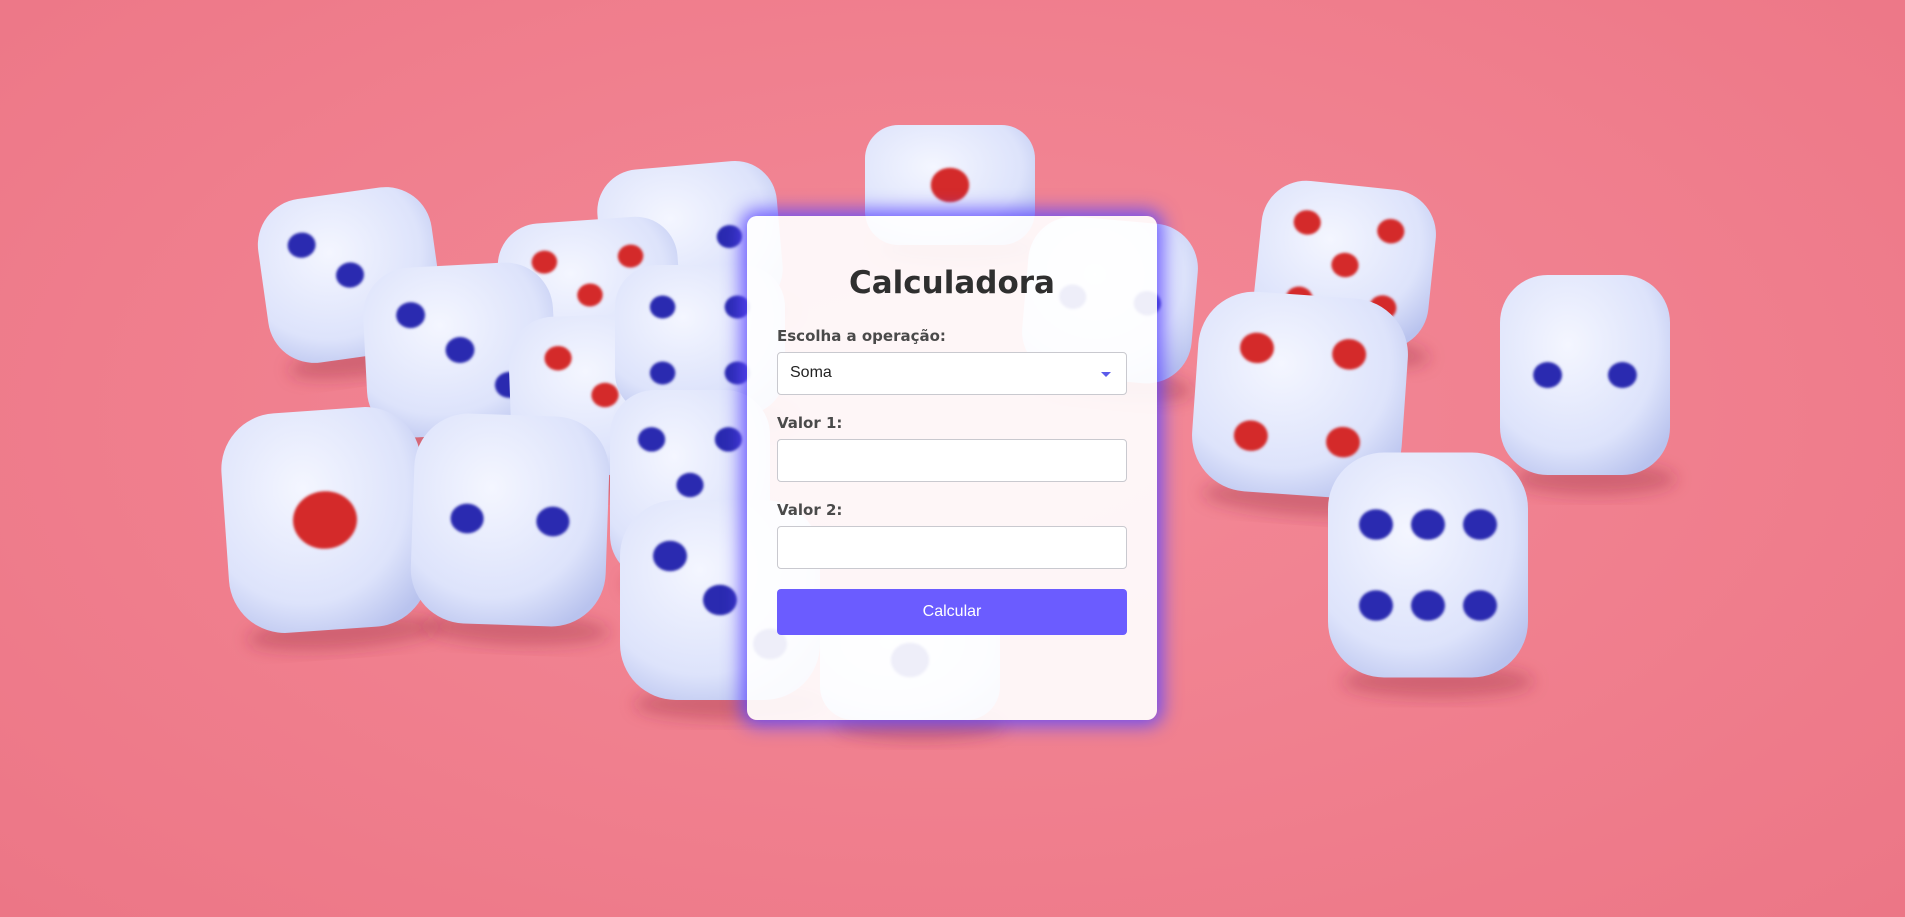  I want to click on value2-label: Valor 2:, so click(810, 510).